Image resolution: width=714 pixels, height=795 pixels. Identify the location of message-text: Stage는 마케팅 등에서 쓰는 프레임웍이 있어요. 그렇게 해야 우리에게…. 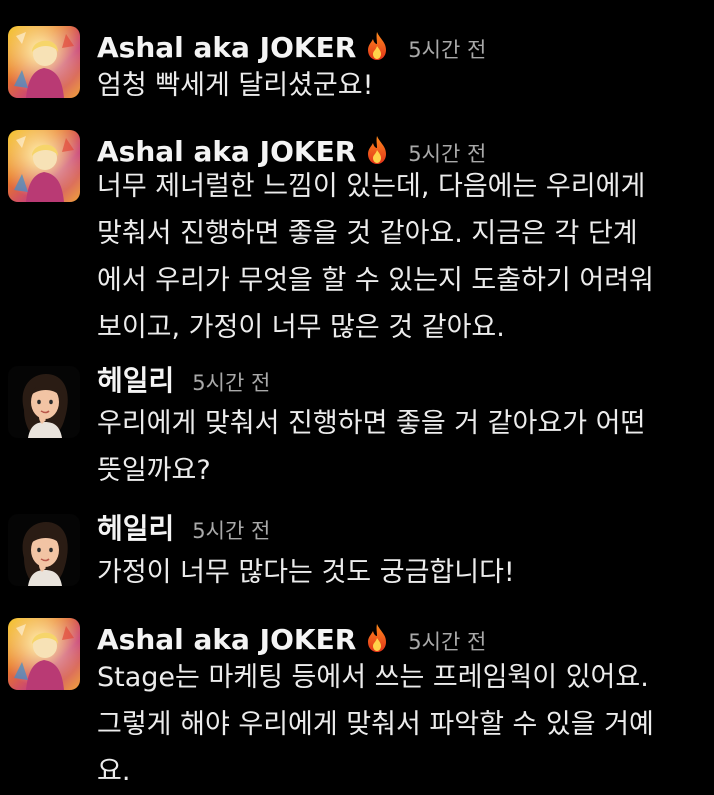
(397, 724).